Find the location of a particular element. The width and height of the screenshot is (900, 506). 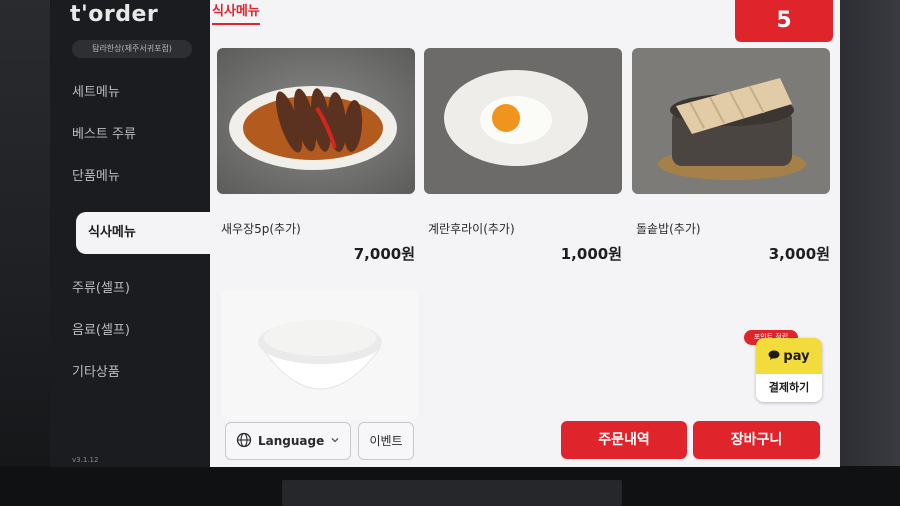

sidebar-item-liquor-self: 주류(셀프) is located at coordinates (130, 289).